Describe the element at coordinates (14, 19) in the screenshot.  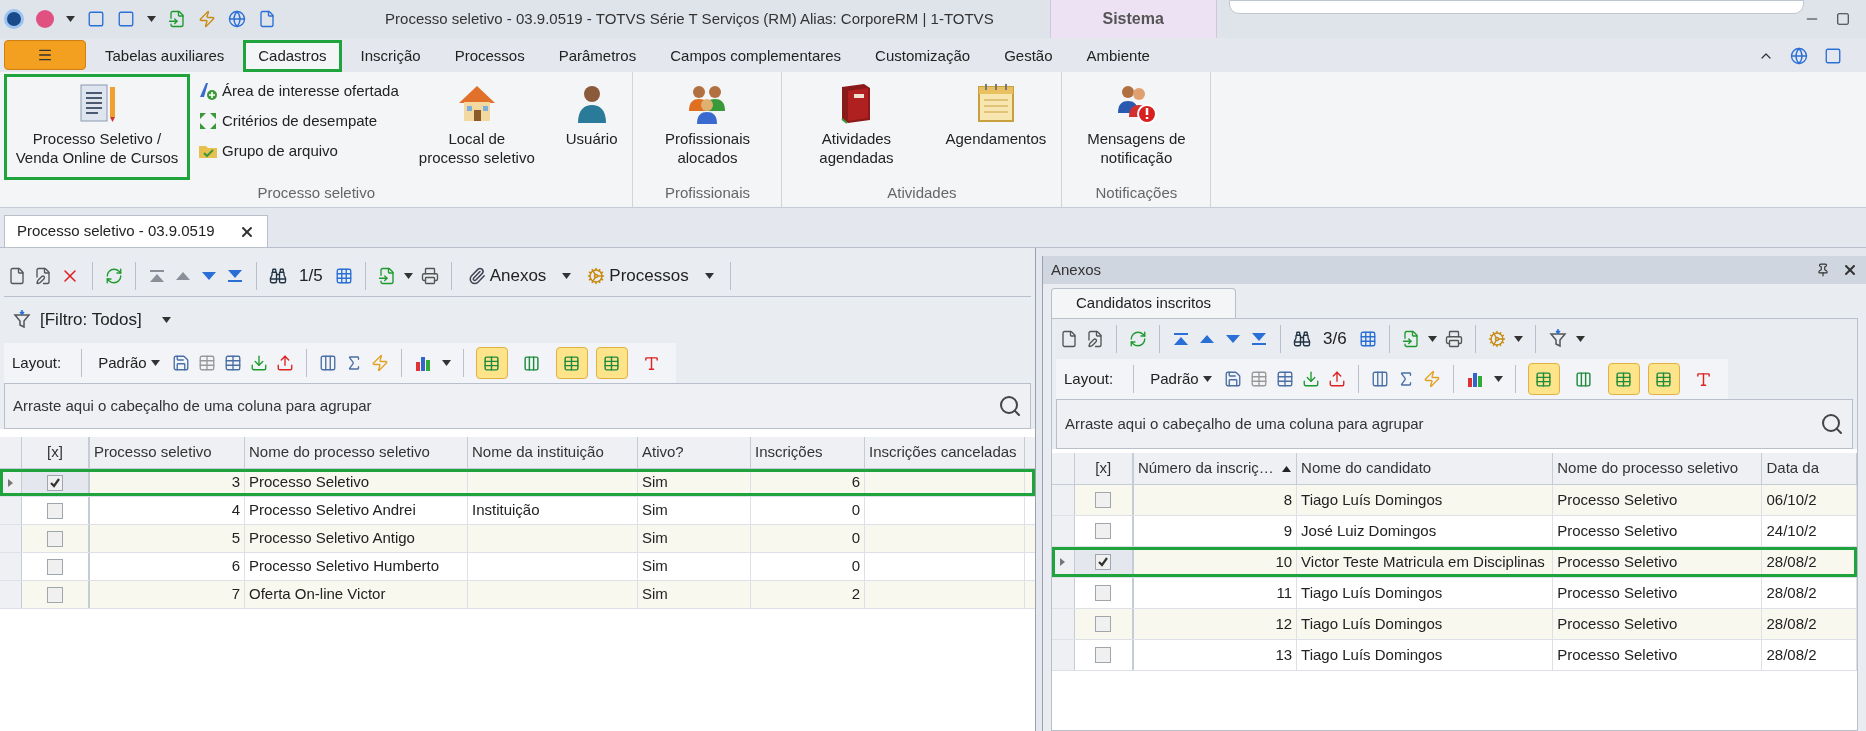
I see `app-orb-icon` at that location.